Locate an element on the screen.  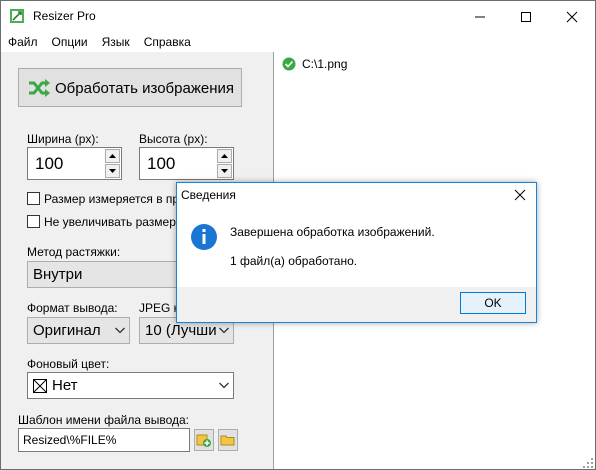
process-images-button: Обработать изображения is located at coordinates (130, 87).